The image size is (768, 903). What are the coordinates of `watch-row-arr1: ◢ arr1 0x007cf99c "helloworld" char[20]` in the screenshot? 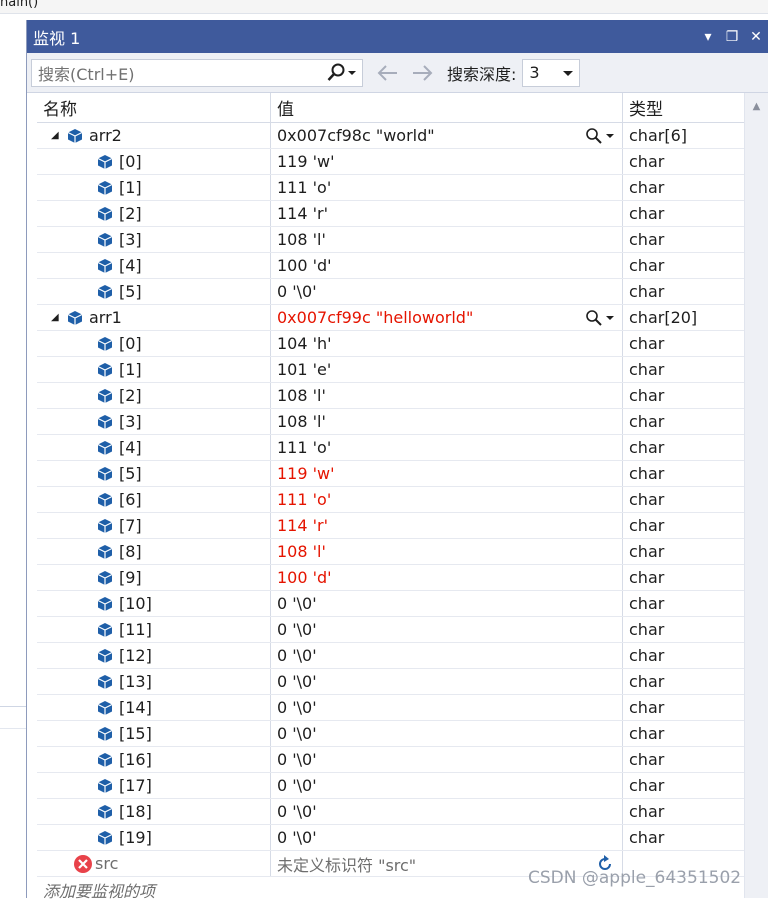 It's located at (391, 318).